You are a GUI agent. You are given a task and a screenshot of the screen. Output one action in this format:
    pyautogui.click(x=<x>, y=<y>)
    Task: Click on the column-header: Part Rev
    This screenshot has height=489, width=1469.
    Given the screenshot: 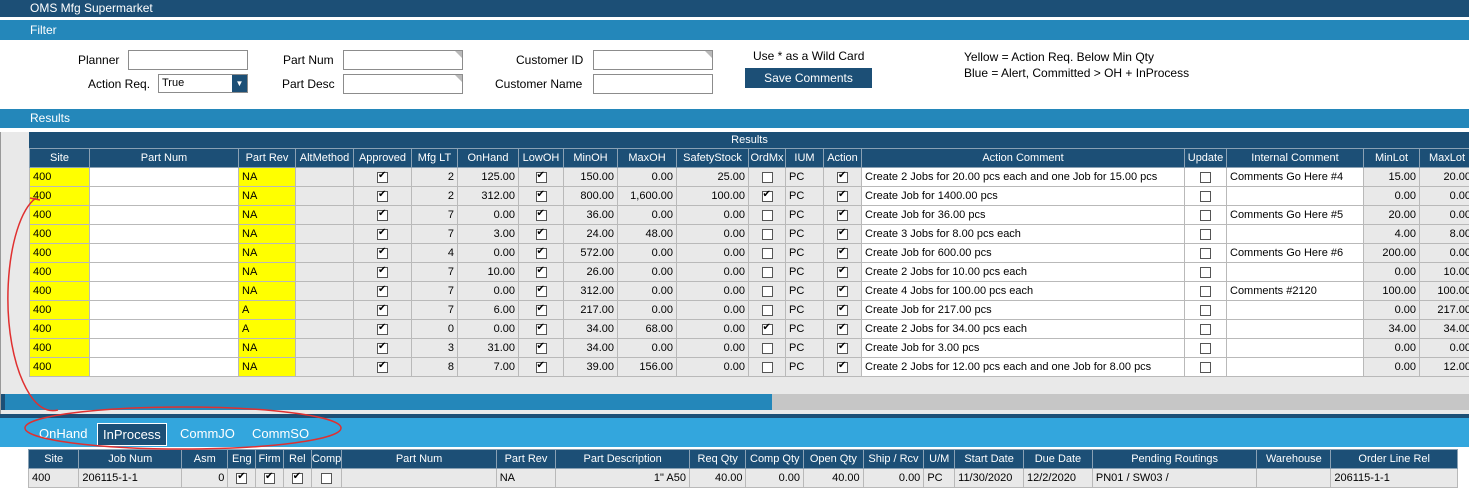 What is the action you would take?
    pyautogui.click(x=526, y=459)
    